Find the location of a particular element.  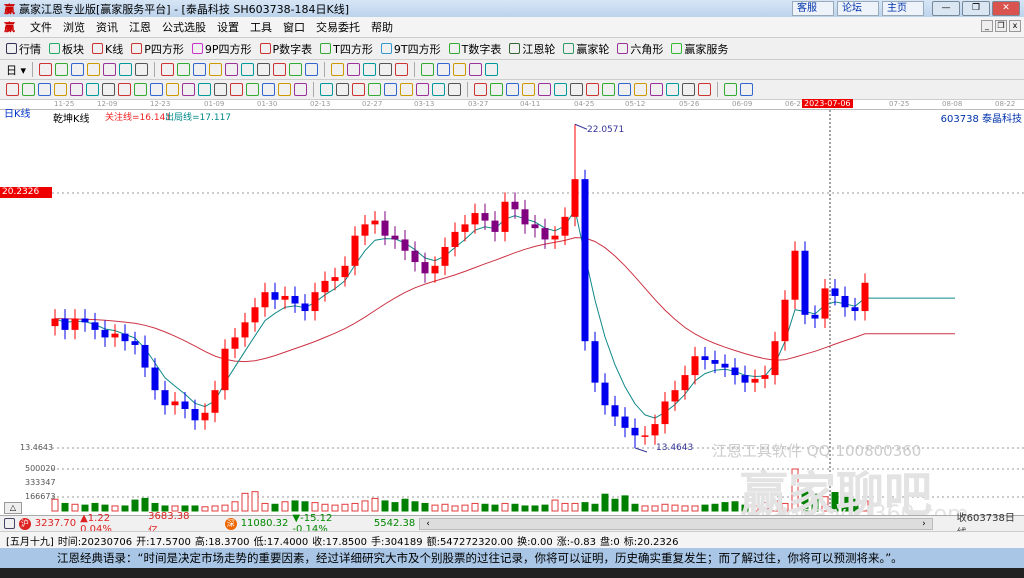

menu-news: 资讯 is located at coordinates (107, 27).